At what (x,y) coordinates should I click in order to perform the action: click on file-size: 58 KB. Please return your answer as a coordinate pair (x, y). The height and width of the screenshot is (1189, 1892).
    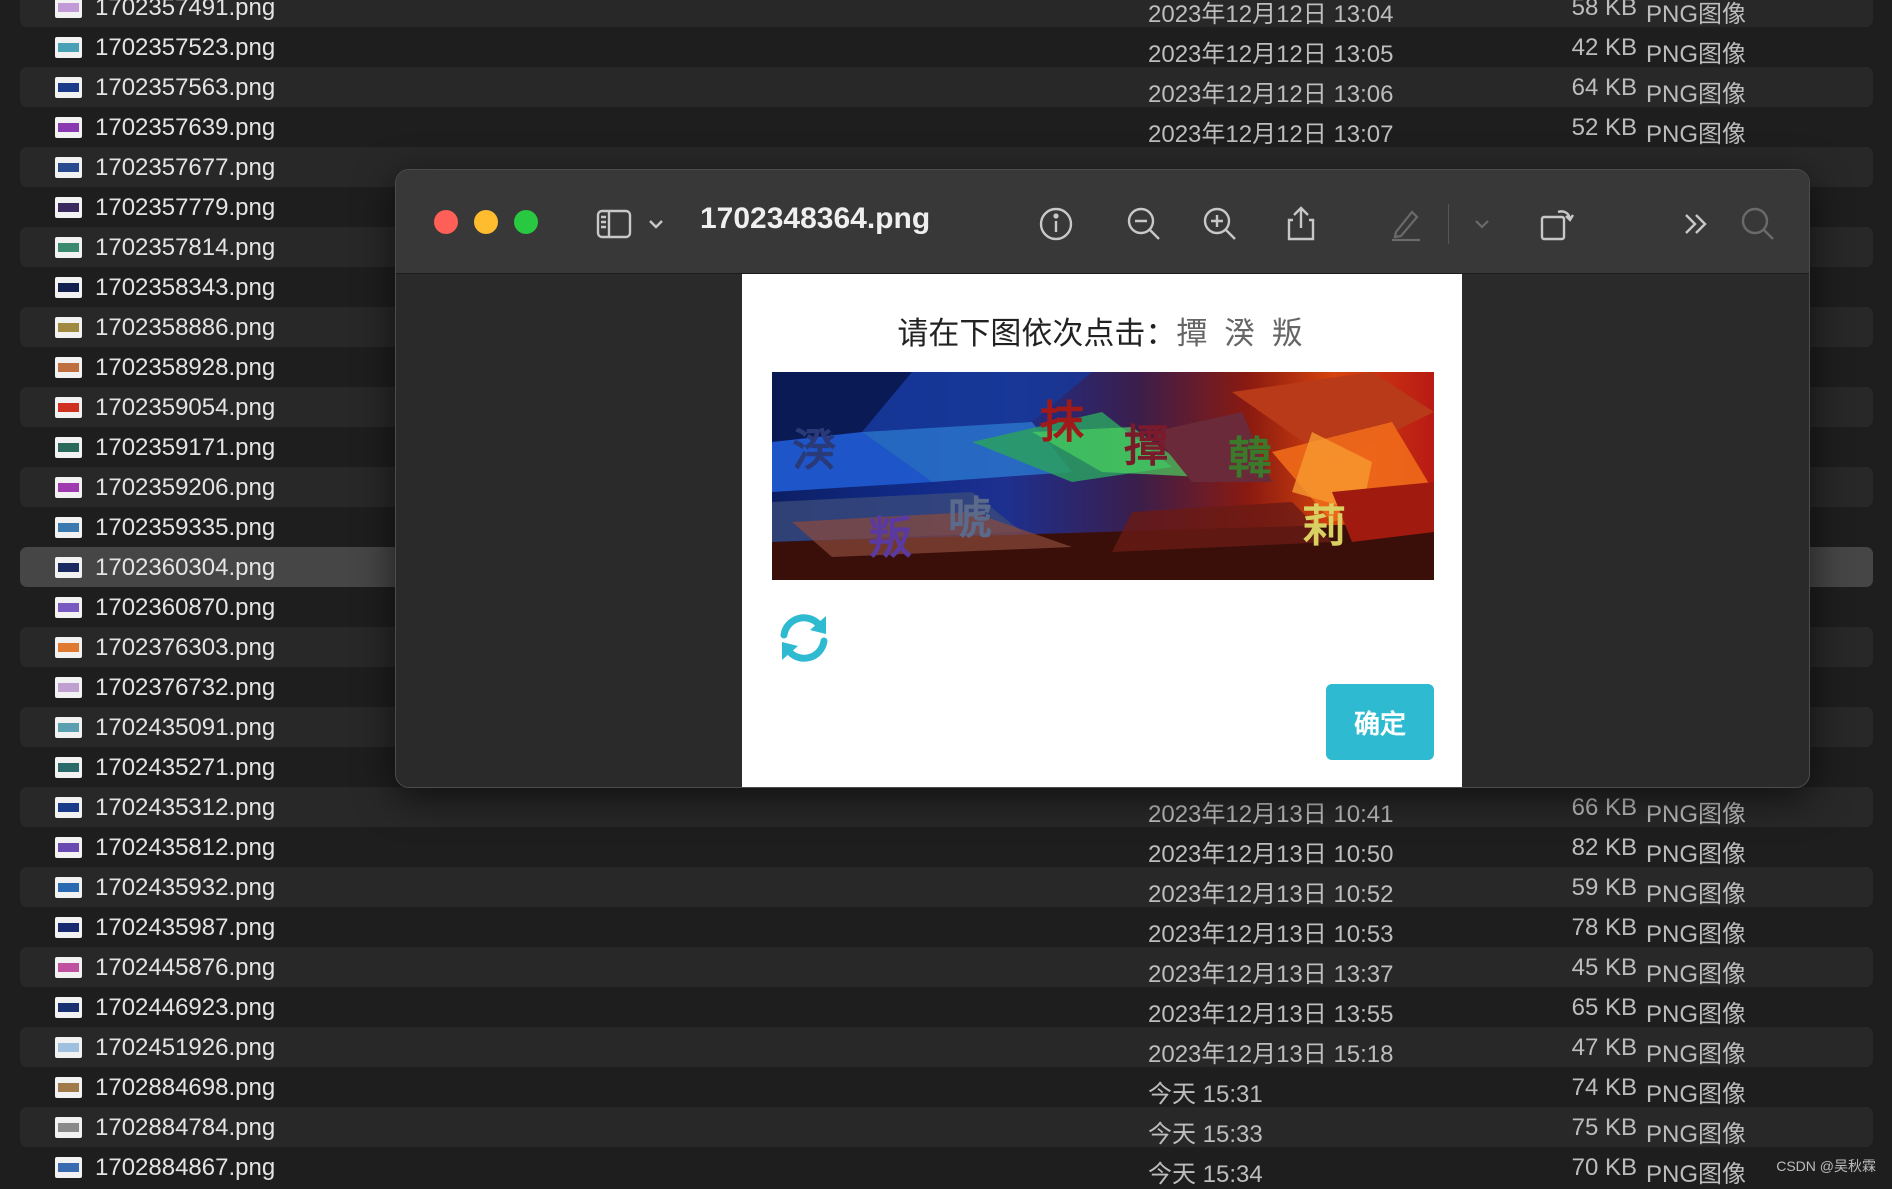
    Looking at the image, I should click on (1604, 10).